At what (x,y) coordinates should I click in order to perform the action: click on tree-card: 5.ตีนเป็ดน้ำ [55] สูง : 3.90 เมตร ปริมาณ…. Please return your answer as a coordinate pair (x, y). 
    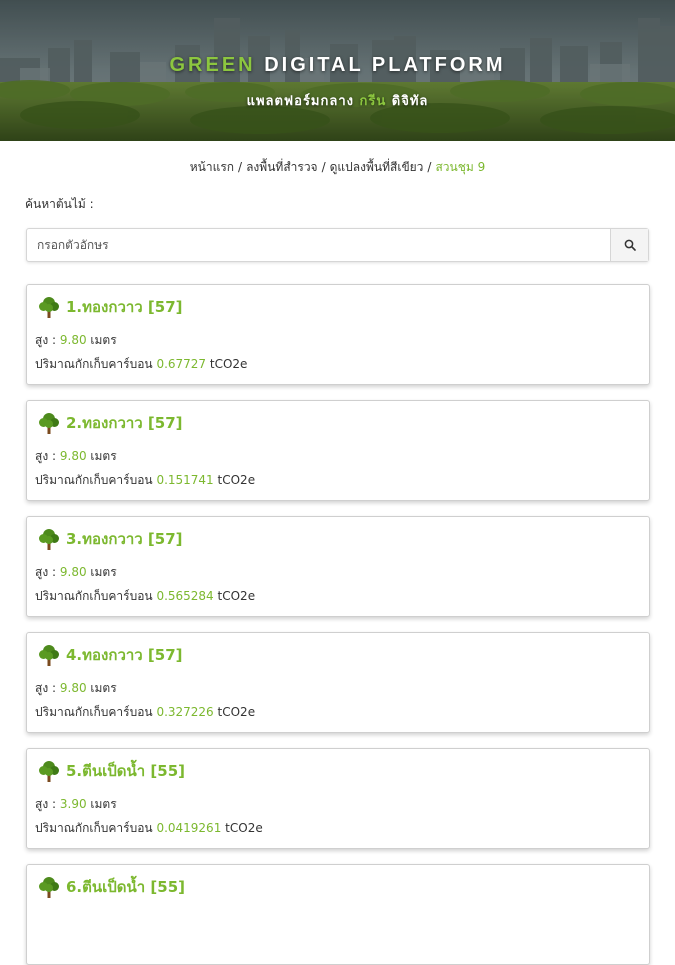
    Looking at the image, I should click on (338, 798).